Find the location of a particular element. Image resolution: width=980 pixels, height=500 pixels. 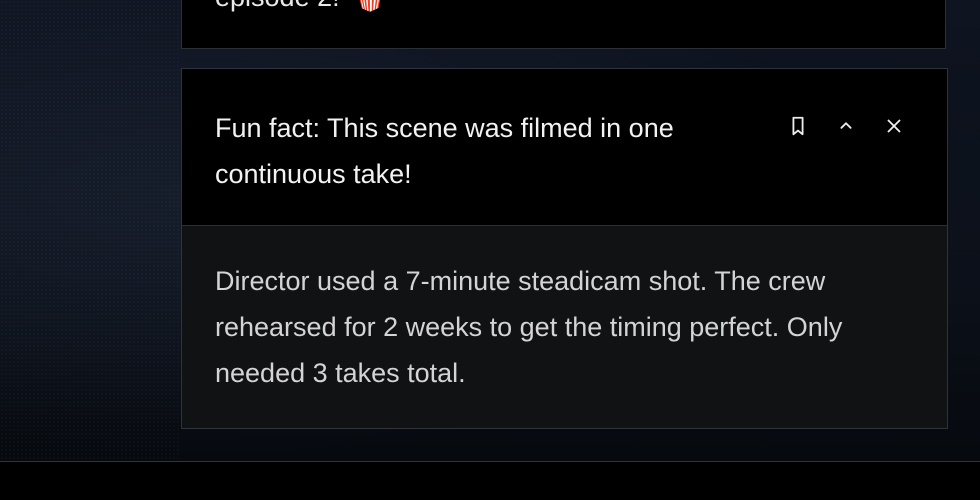

close-icon is located at coordinates (894, 126).